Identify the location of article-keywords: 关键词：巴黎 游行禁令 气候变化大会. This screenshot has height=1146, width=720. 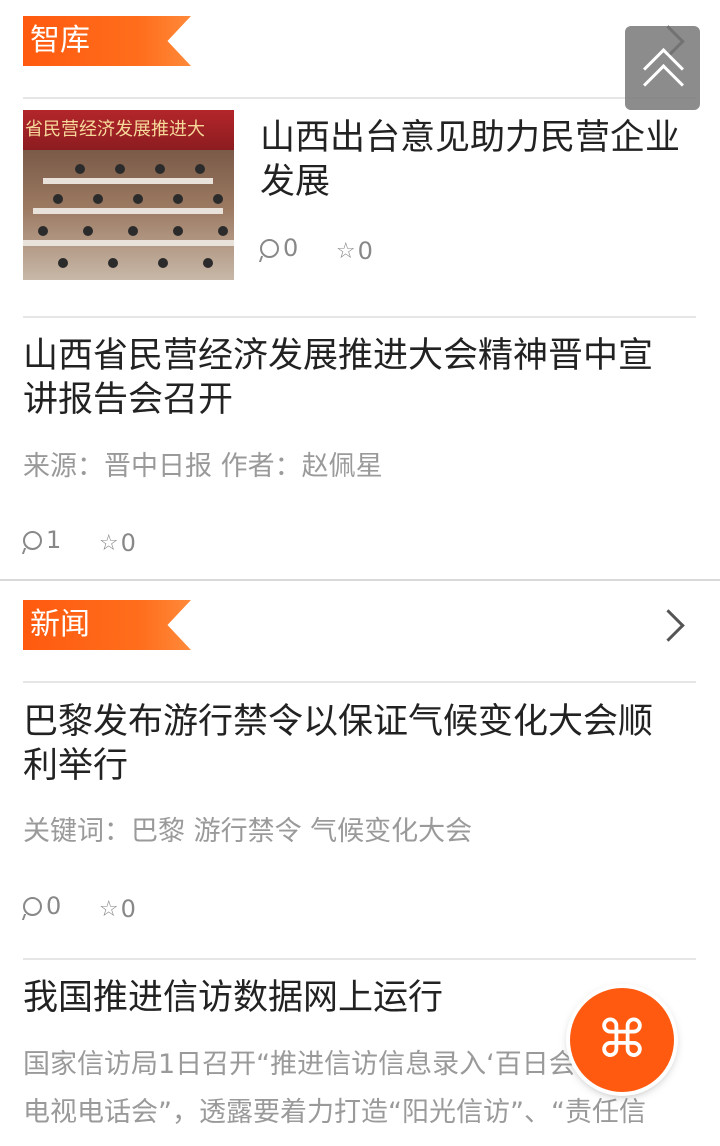
(248, 831).